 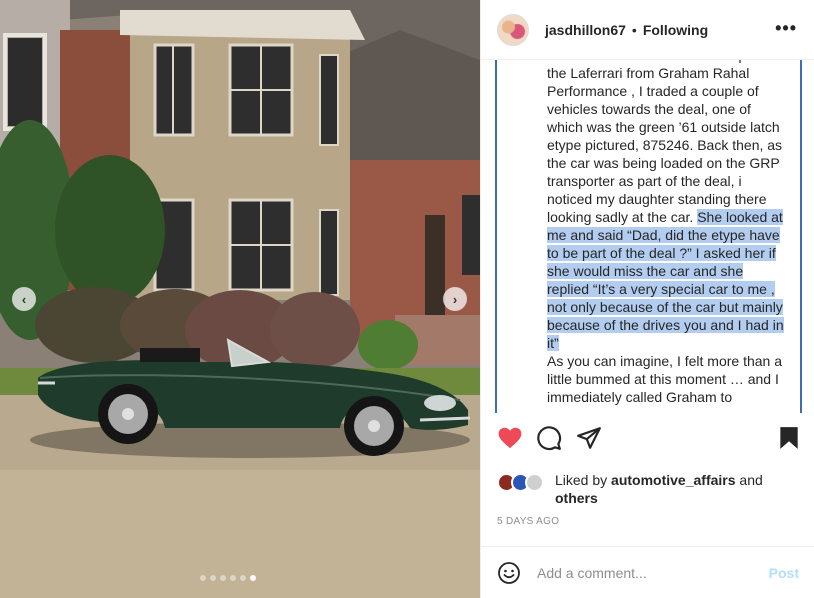 What do you see at coordinates (550, 439) in the screenshot?
I see `comment-bubble-icon` at bounding box center [550, 439].